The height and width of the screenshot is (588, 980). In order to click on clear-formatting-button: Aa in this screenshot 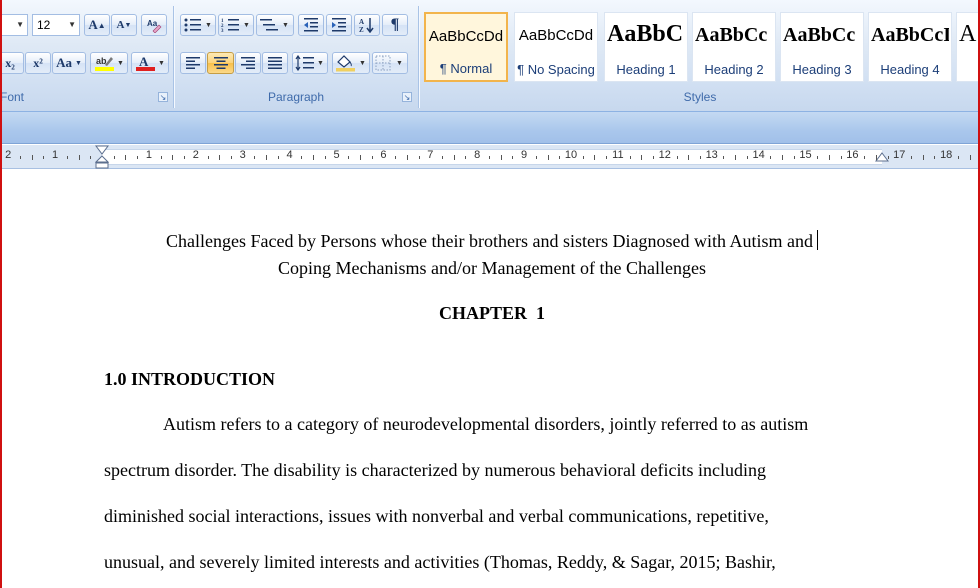, I will do `click(154, 25)`.